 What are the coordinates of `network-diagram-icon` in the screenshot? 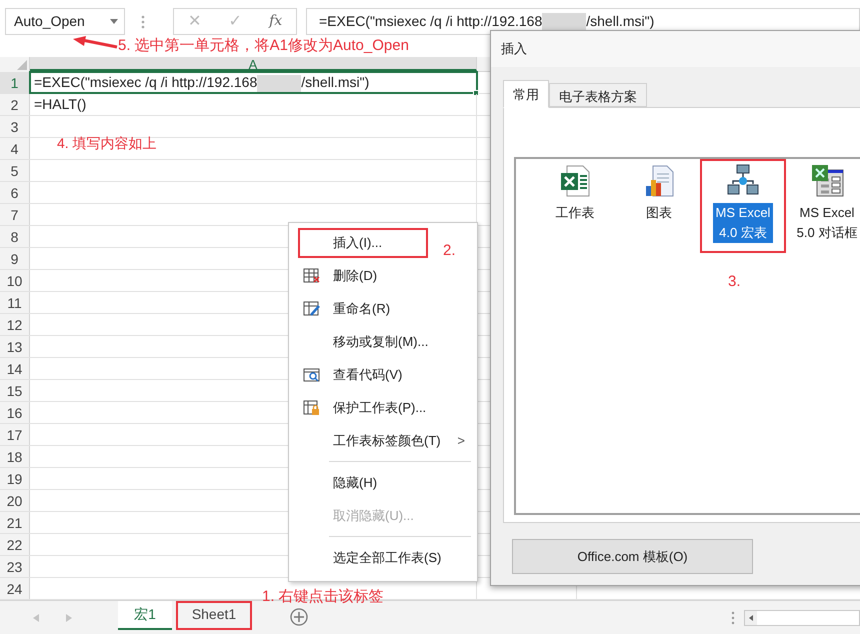 It's located at (743, 180).